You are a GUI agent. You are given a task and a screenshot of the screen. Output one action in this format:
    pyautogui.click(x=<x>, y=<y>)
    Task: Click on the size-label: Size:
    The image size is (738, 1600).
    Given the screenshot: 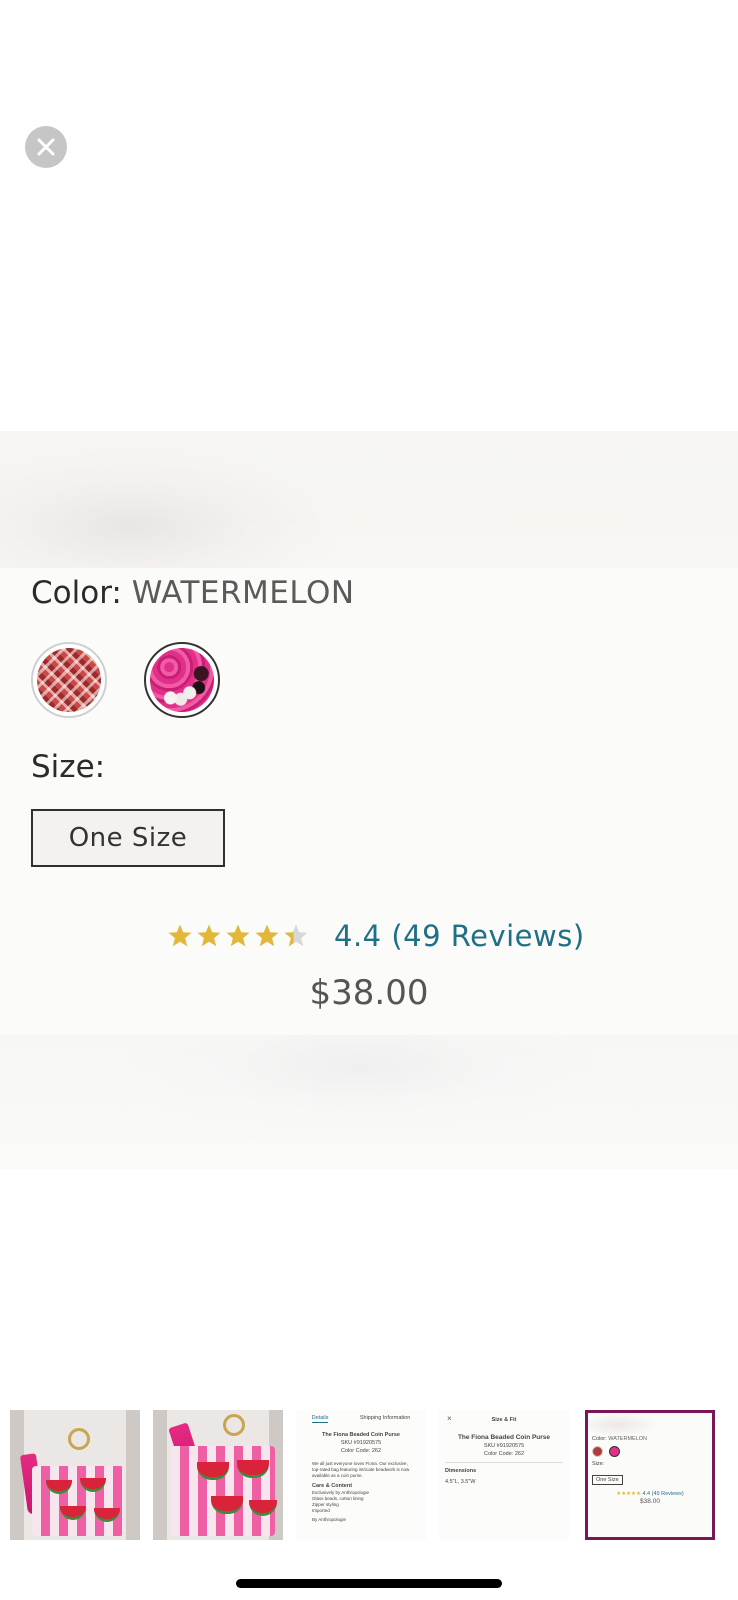 What is the action you would take?
    pyautogui.click(x=68, y=767)
    